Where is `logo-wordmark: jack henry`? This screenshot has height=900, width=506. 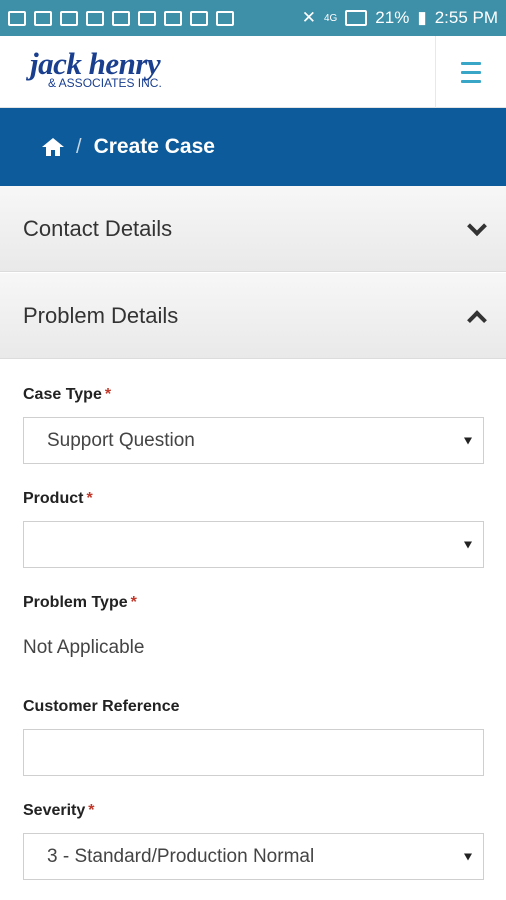 logo-wordmark: jack henry is located at coordinates (95, 63).